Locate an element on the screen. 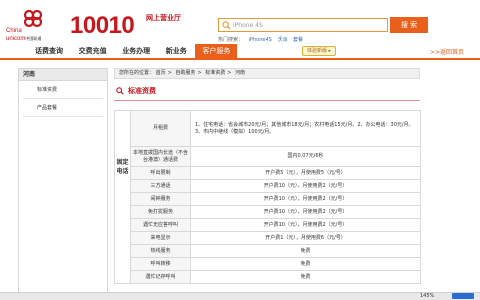 Image resolution: width=480 pixels, height=300 pixels. breadcrumb-prefix: 您所在的位置： is located at coordinates (137, 73).